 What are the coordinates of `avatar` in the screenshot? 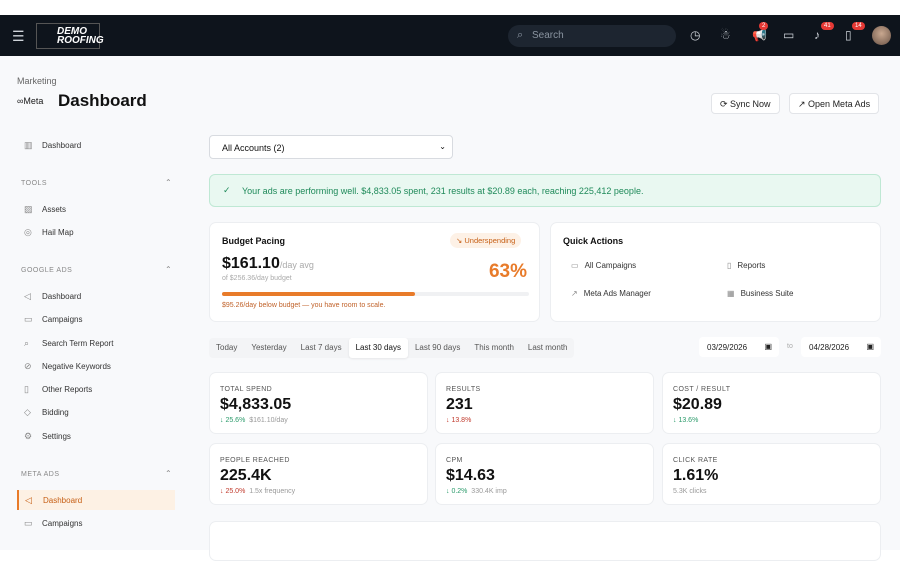 It's located at (881, 35).